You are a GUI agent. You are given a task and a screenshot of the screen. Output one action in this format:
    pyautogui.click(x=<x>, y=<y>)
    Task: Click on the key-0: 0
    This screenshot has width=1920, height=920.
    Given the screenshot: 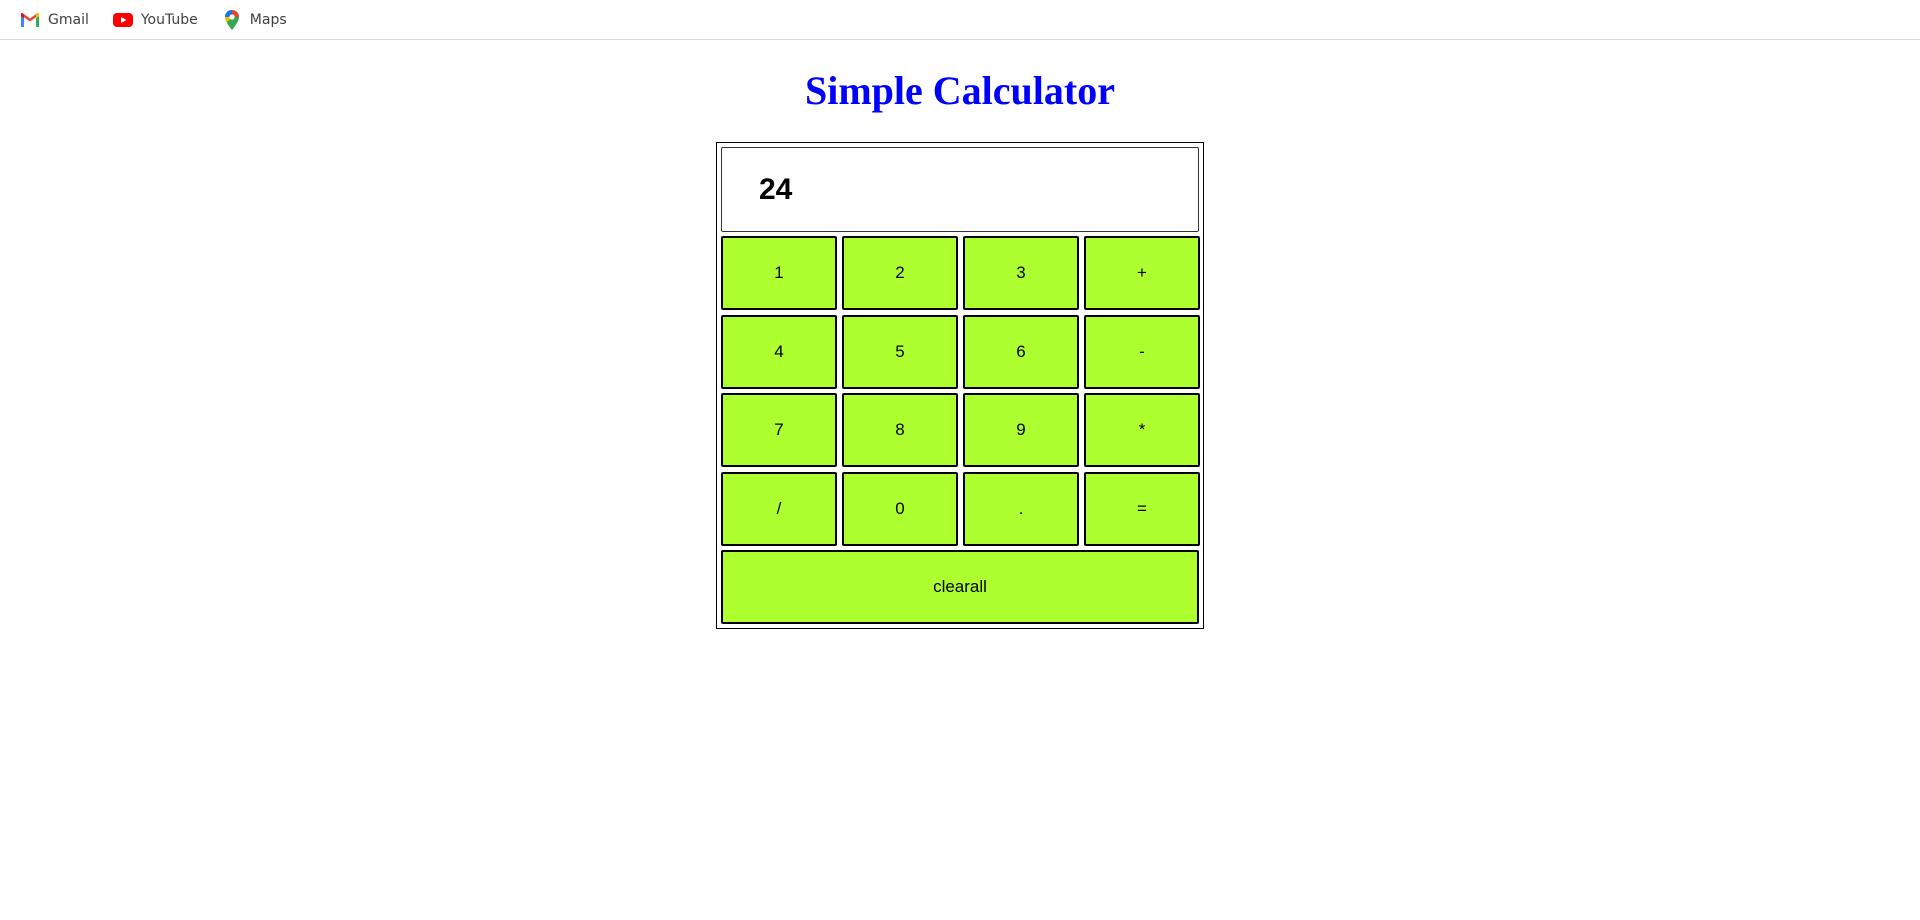 What is the action you would take?
    pyautogui.click(x=900, y=509)
    